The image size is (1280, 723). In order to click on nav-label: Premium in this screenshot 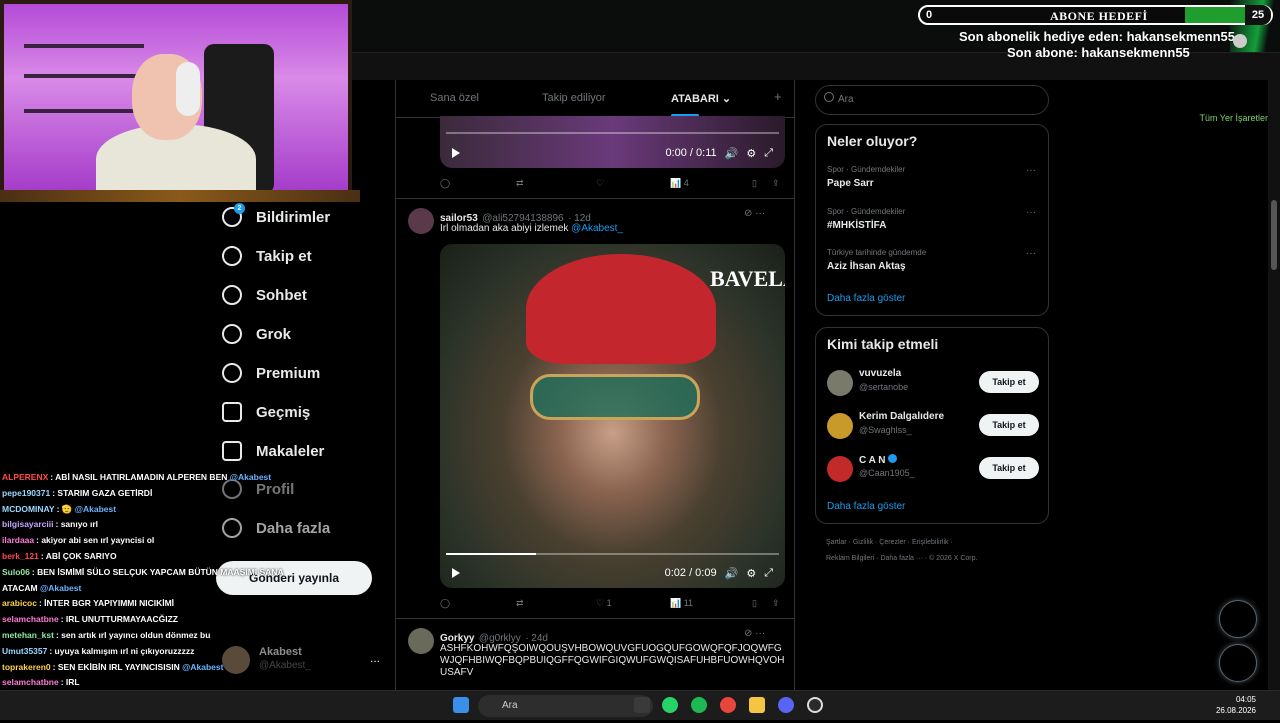, I will do `click(288, 373)`.